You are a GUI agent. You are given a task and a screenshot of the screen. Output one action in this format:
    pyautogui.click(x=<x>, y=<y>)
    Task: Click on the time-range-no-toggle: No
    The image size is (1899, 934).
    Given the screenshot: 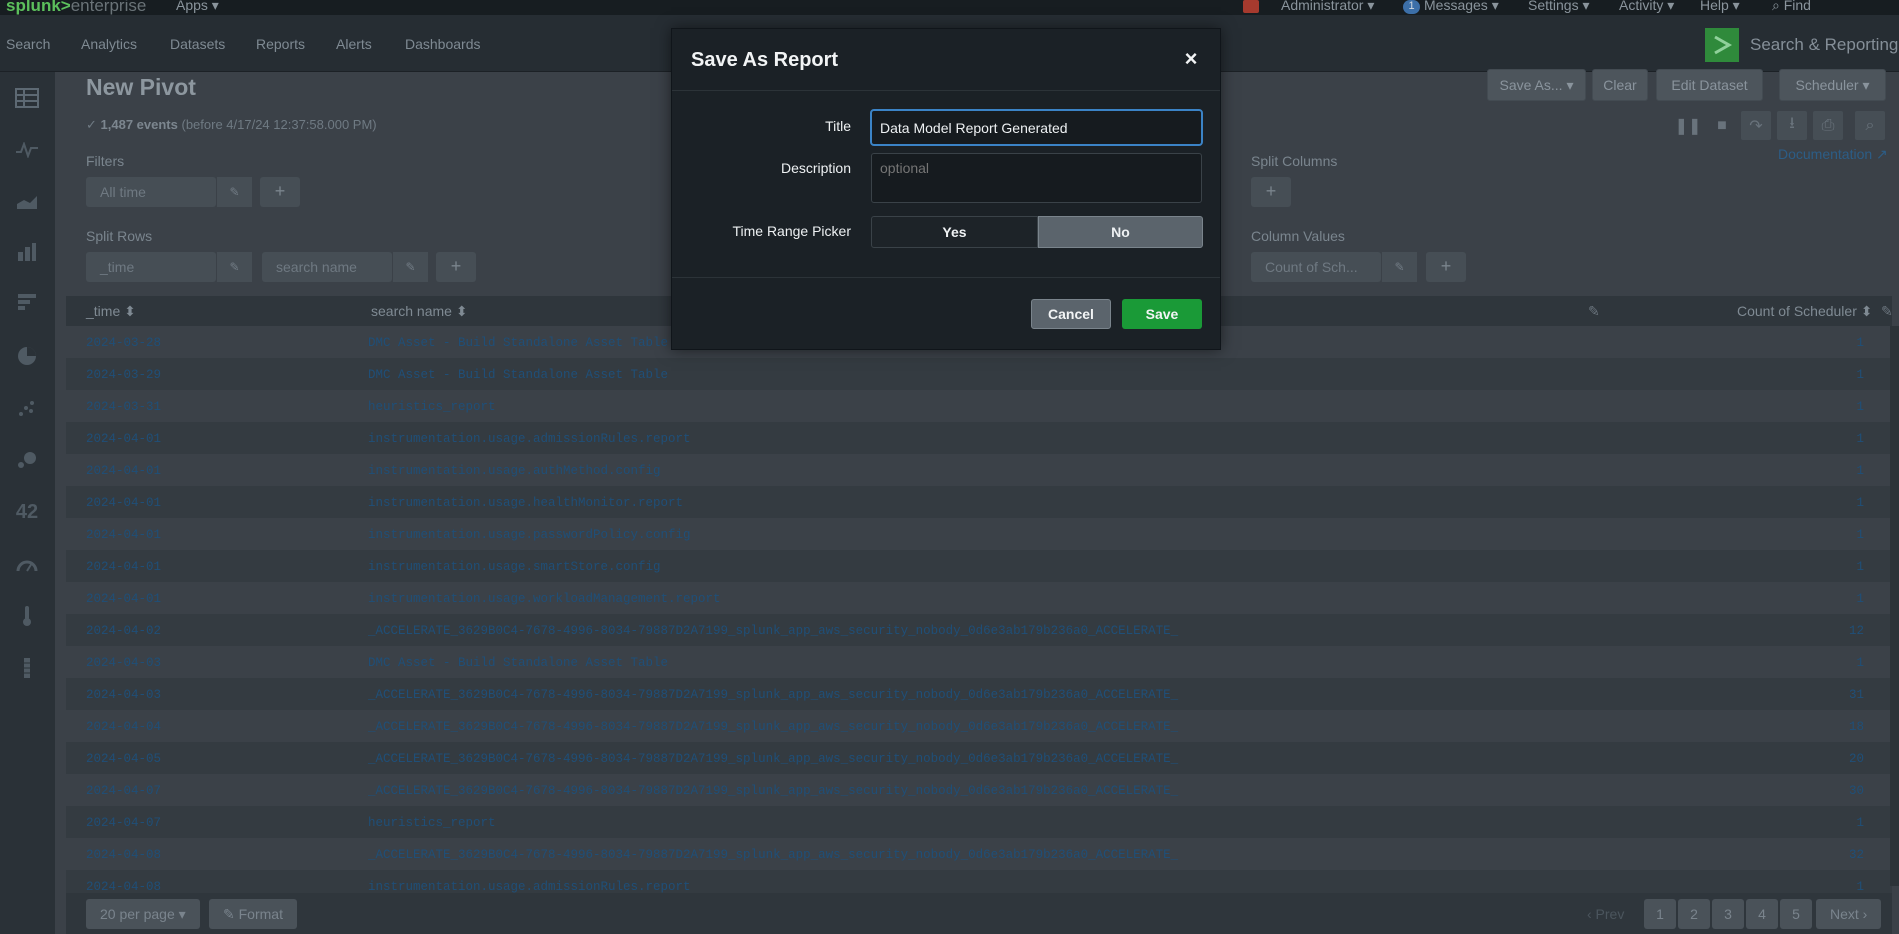 What is the action you would take?
    pyautogui.click(x=1120, y=232)
    